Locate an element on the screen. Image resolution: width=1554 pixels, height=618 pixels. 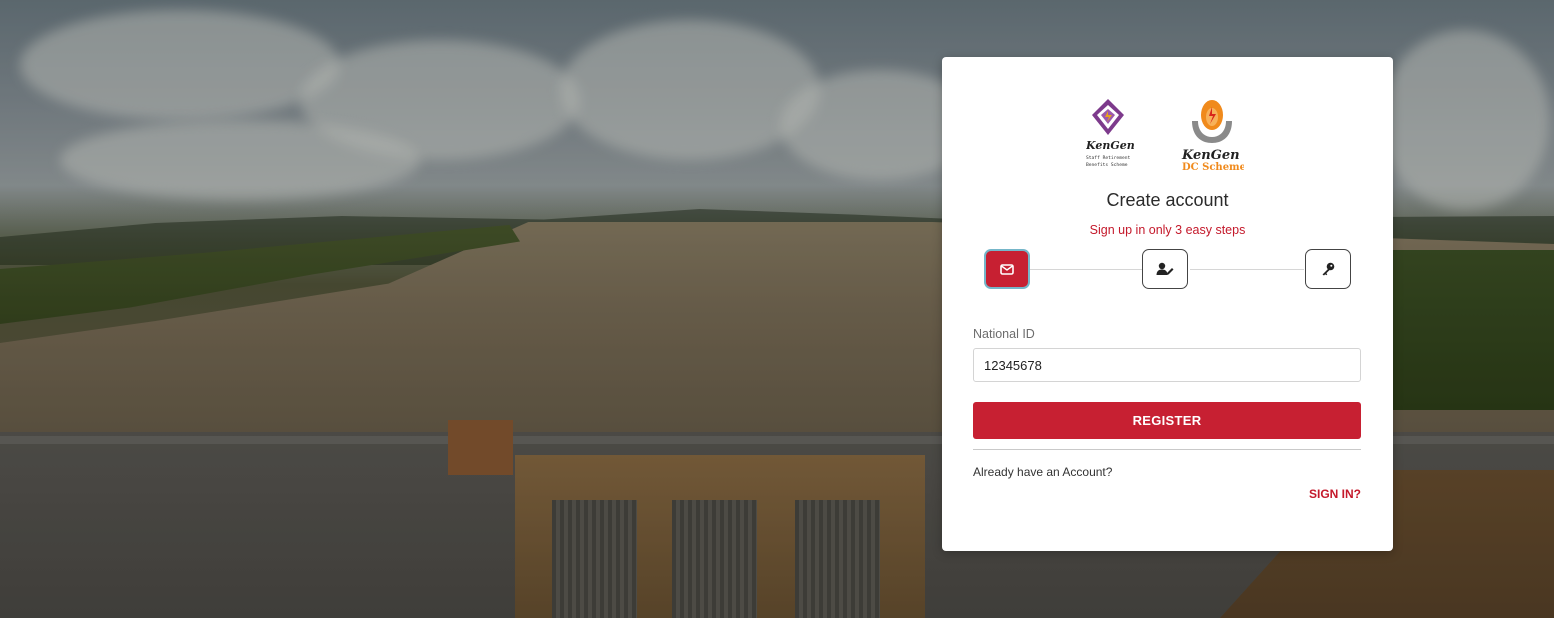
logo2-sub: DC Scheme is located at coordinates (1213, 167).